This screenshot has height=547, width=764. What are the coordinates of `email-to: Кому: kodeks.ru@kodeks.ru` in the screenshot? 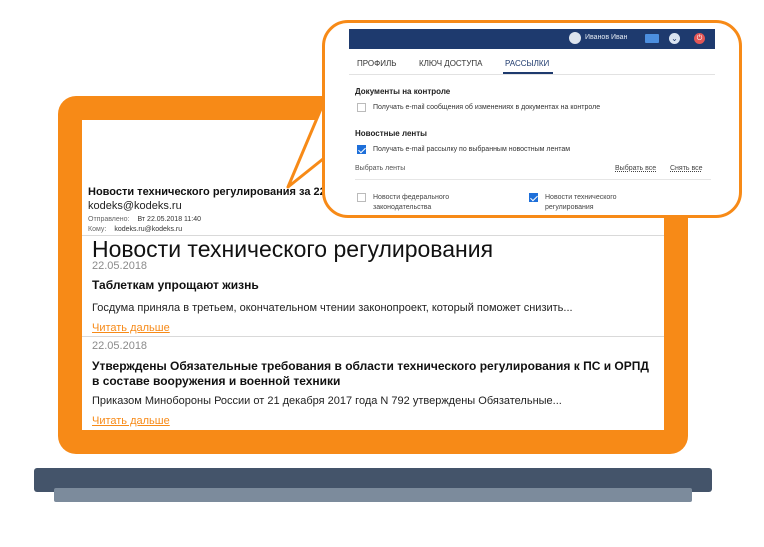 It's located at (135, 229).